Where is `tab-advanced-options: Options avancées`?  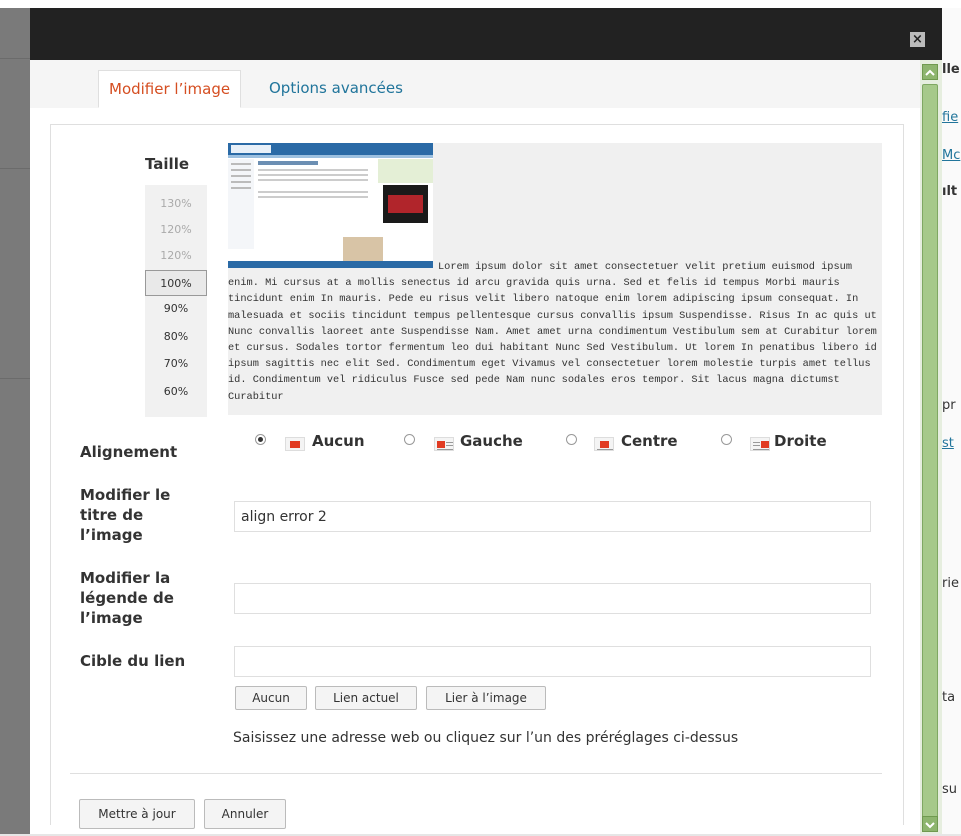 tab-advanced-options: Options avancées is located at coordinates (336, 89).